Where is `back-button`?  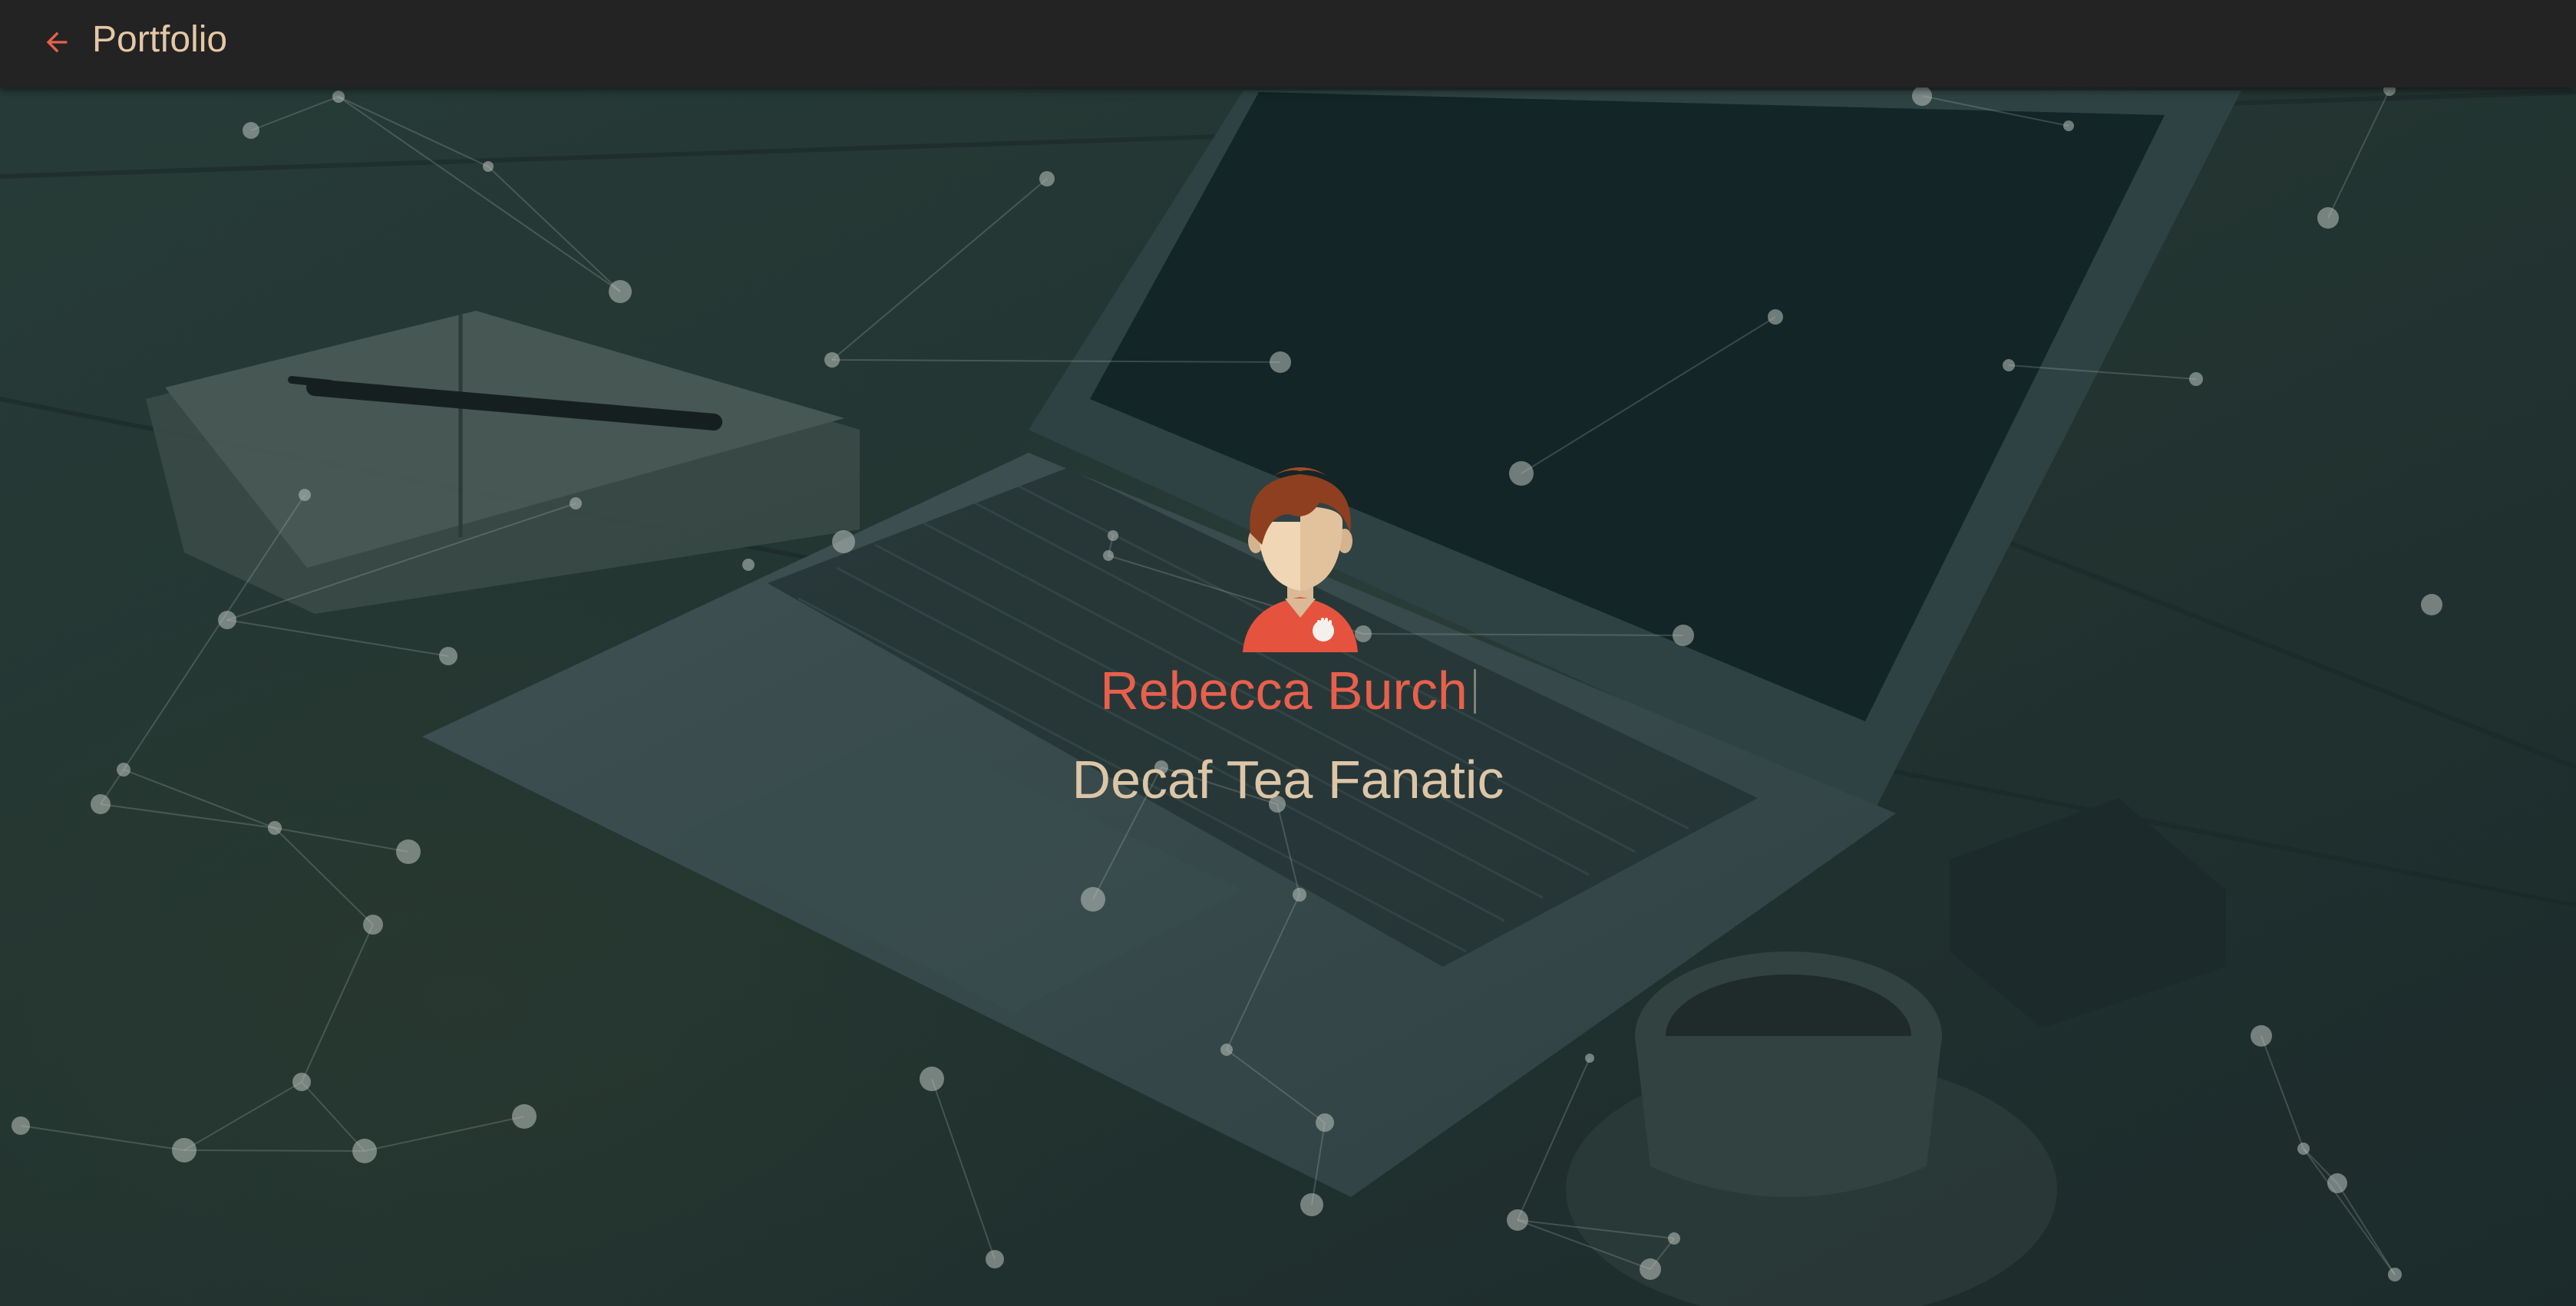
back-button is located at coordinates (57, 42).